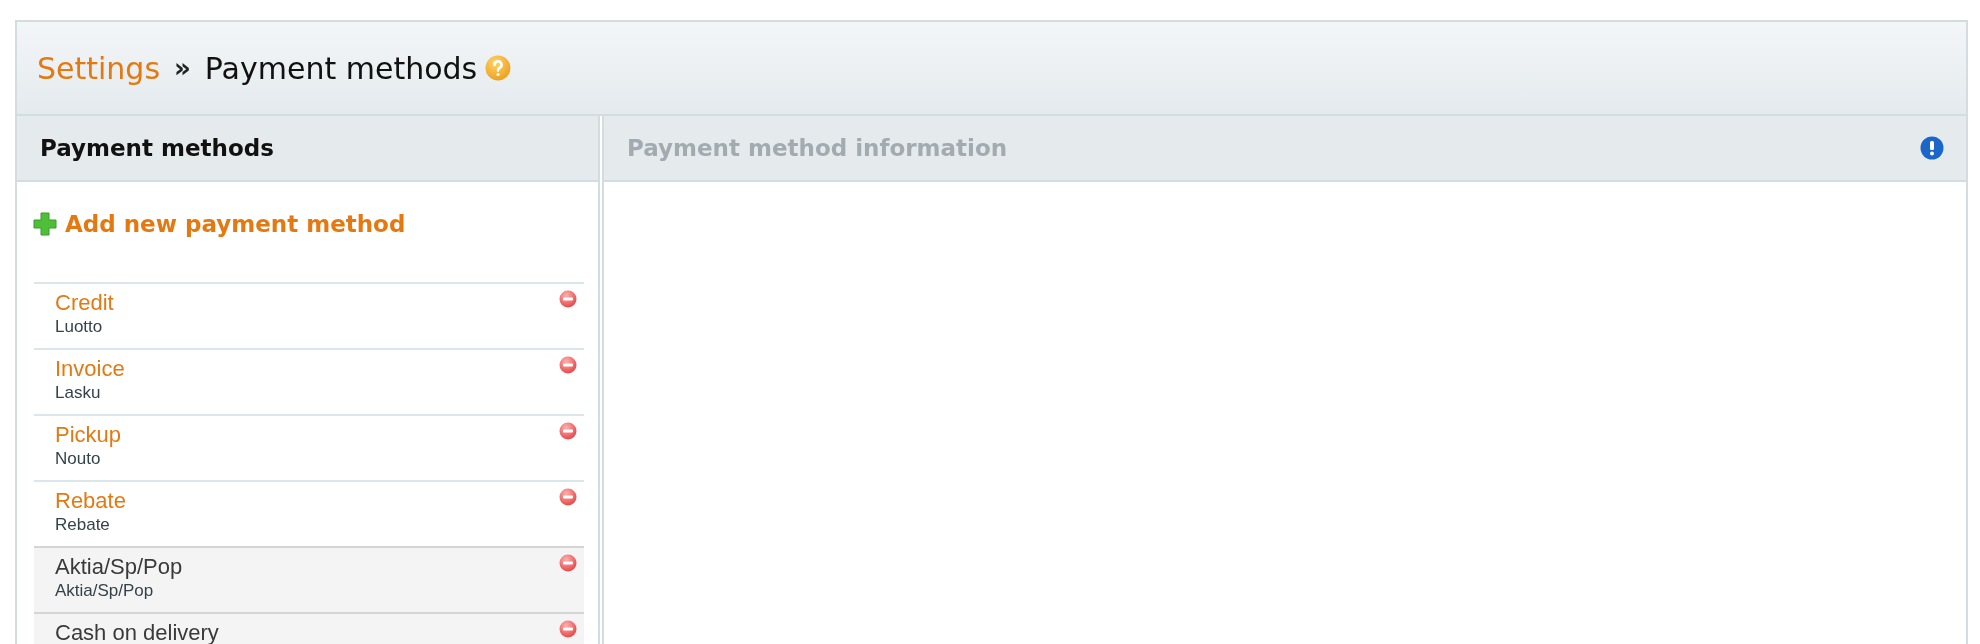  Describe the element at coordinates (84, 303) in the screenshot. I see `method-name: Credit` at that location.